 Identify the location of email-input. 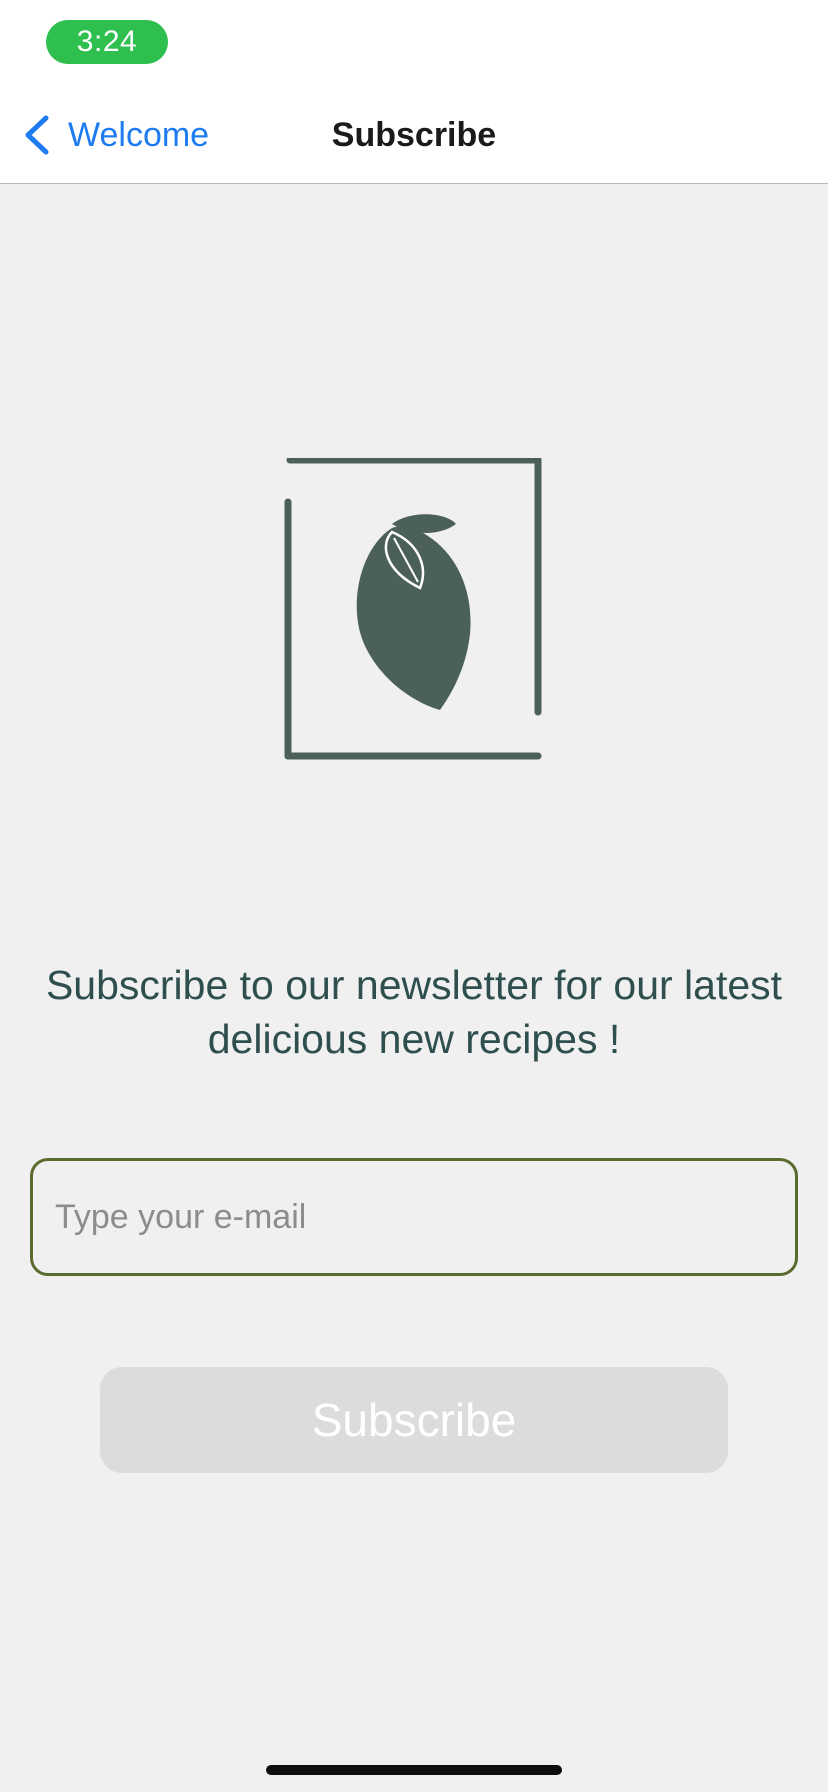
(414, 1217).